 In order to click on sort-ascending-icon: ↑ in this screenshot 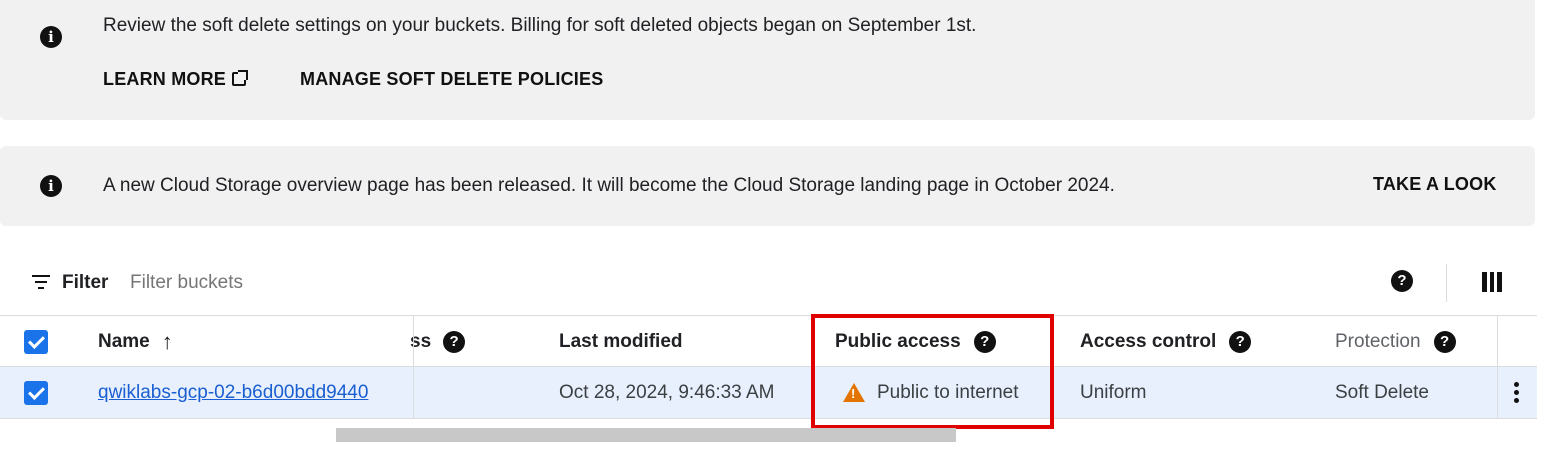, I will do `click(167, 341)`.